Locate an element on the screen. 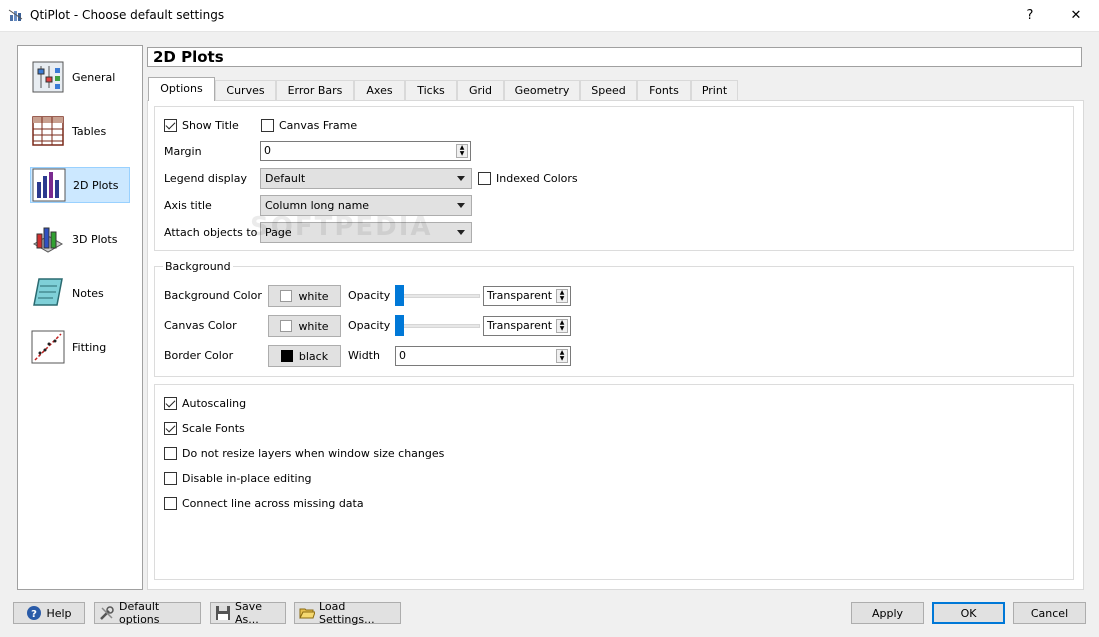 Image resolution: width=1099 pixels, height=637 pixels. color-name: black is located at coordinates (313, 356).